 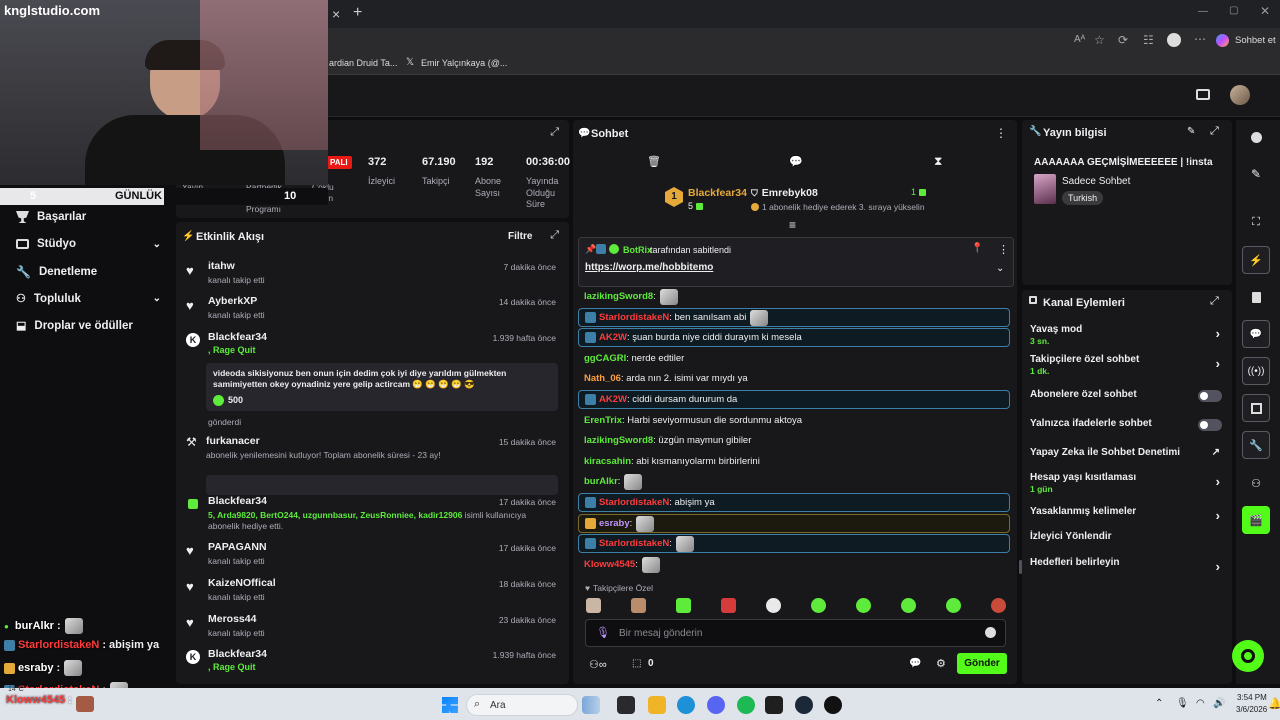 I want to click on favorite-star-icon: ☆, so click(x=1099, y=40).